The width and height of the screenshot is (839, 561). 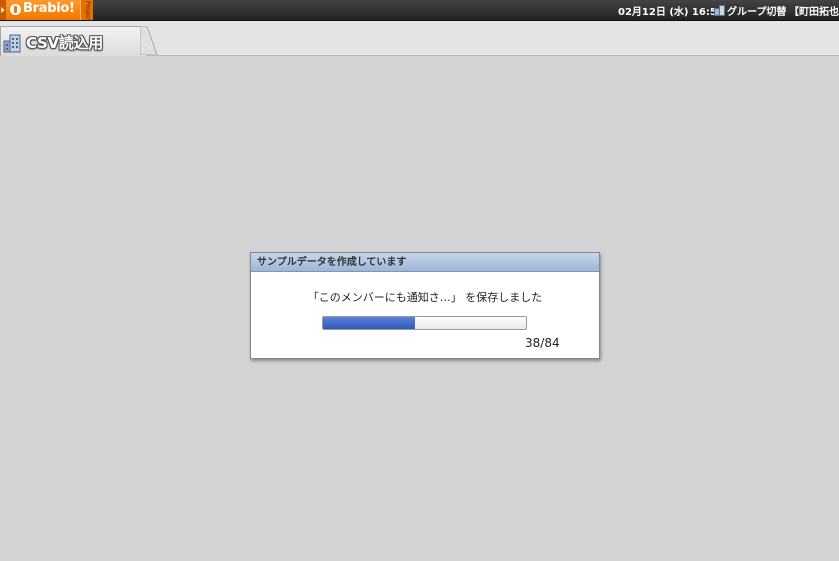 I want to click on progress-bar-fill, so click(x=369, y=323).